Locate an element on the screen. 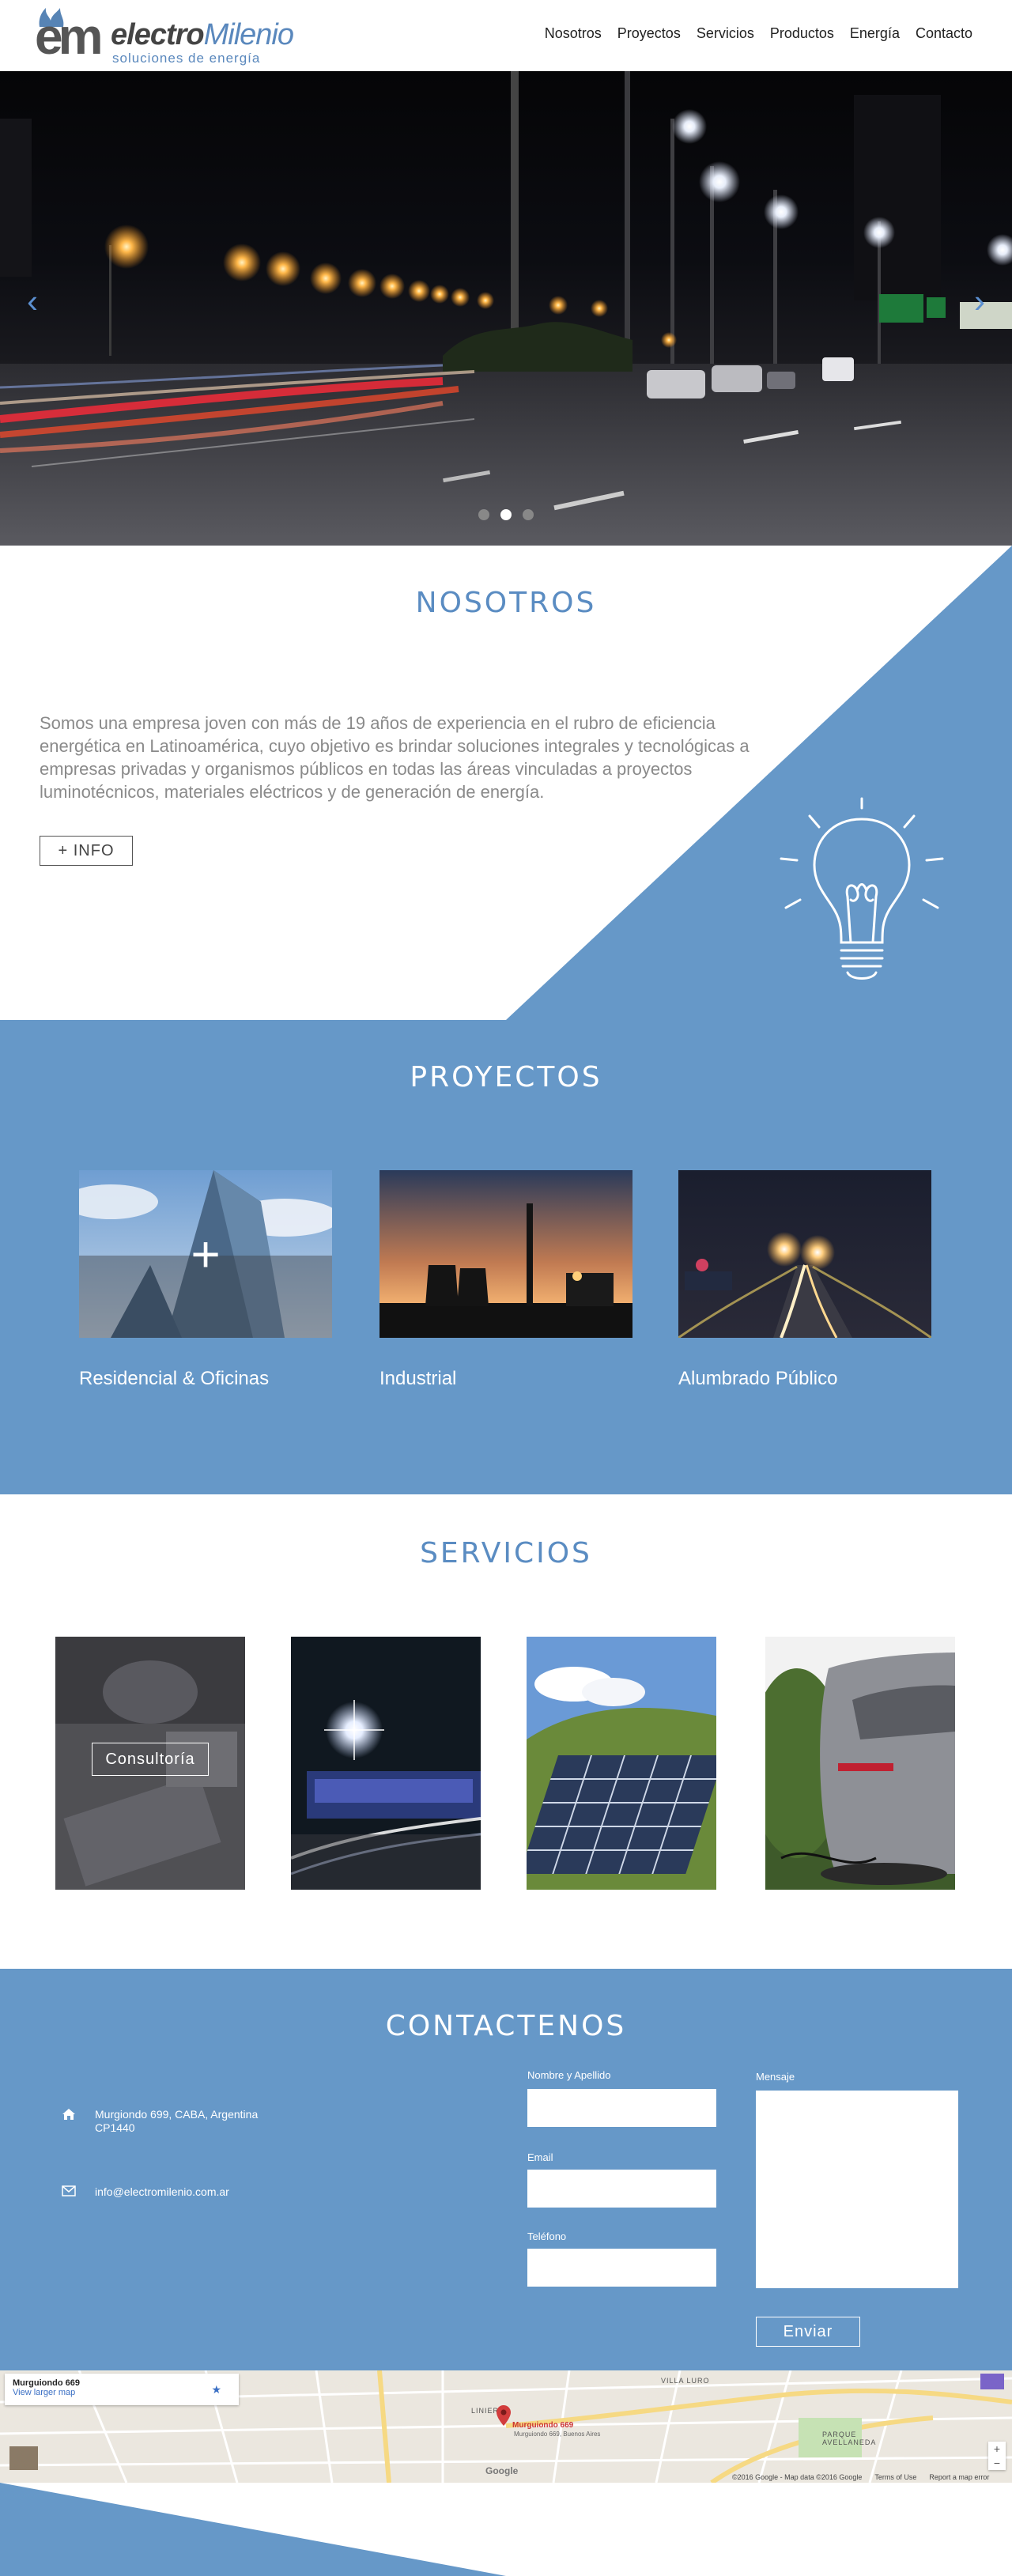 The width and height of the screenshot is (1012, 2576). brand-name: electroMilenio is located at coordinates (203, 34).